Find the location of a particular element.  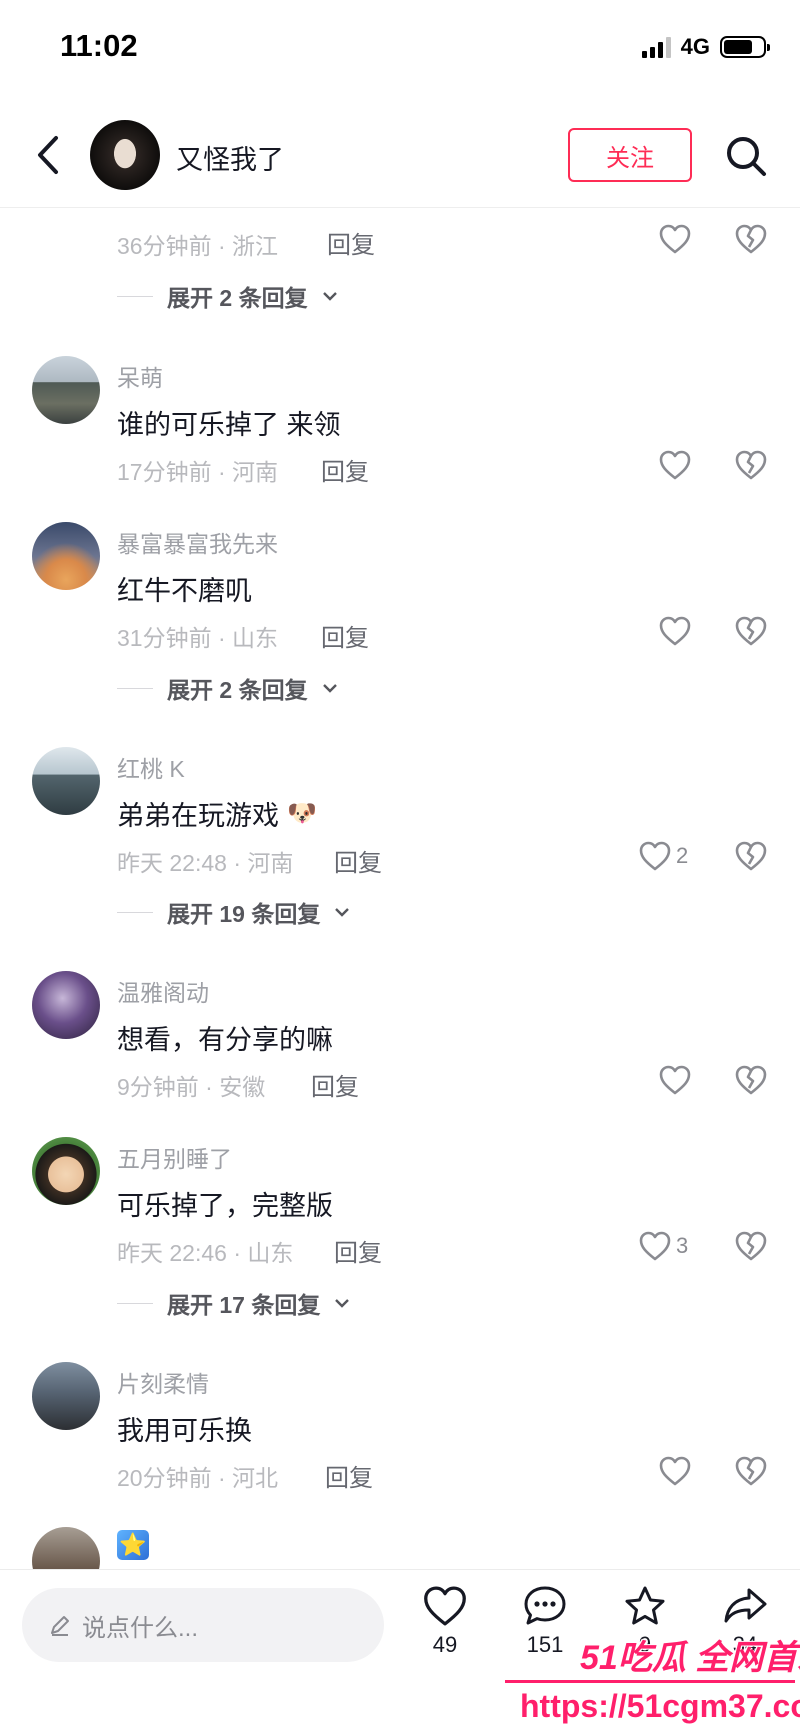

watermark-brand: 51吃瓜 全网首发 is located at coordinates (690, 1658).